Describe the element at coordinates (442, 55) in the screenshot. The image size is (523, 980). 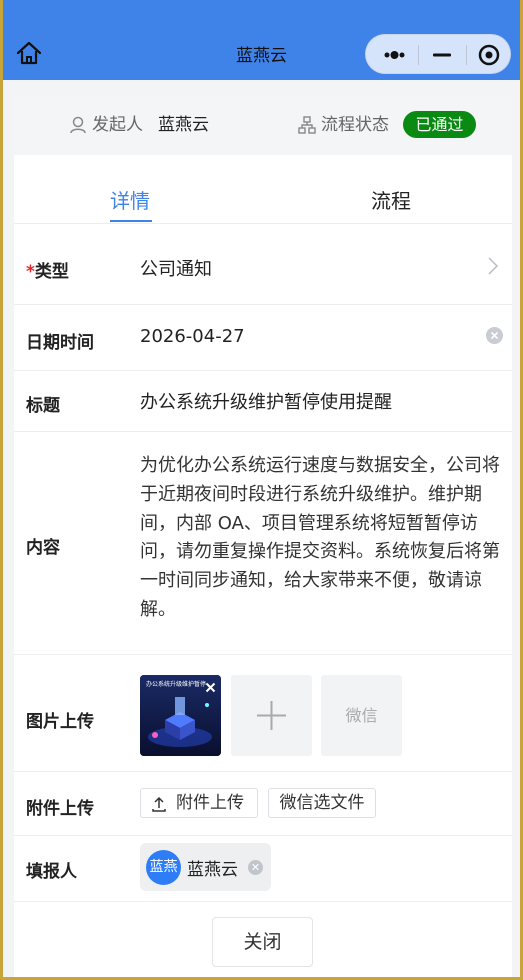
I see `minimize-icon` at that location.